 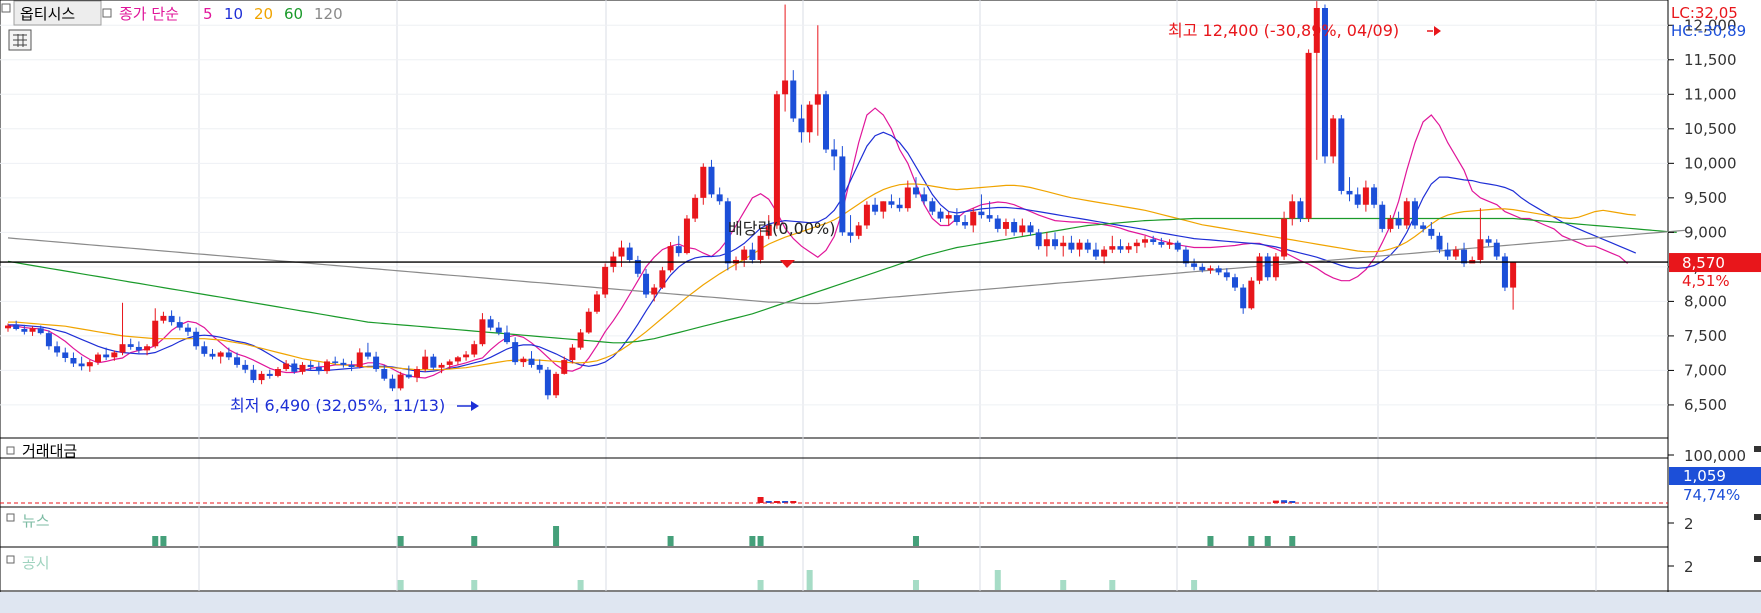 What do you see at coordinates (1710, 163) in the screenshot?
I see `price-axis-label: 10,000` at bounding box center [1710, 163].